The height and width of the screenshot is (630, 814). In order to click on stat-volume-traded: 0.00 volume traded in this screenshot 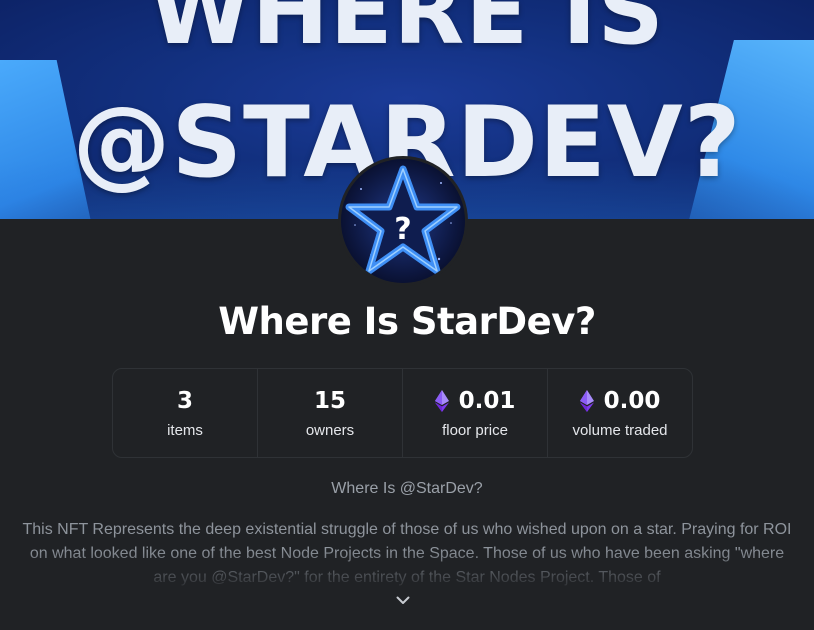, I will do `click(620, 413)`.